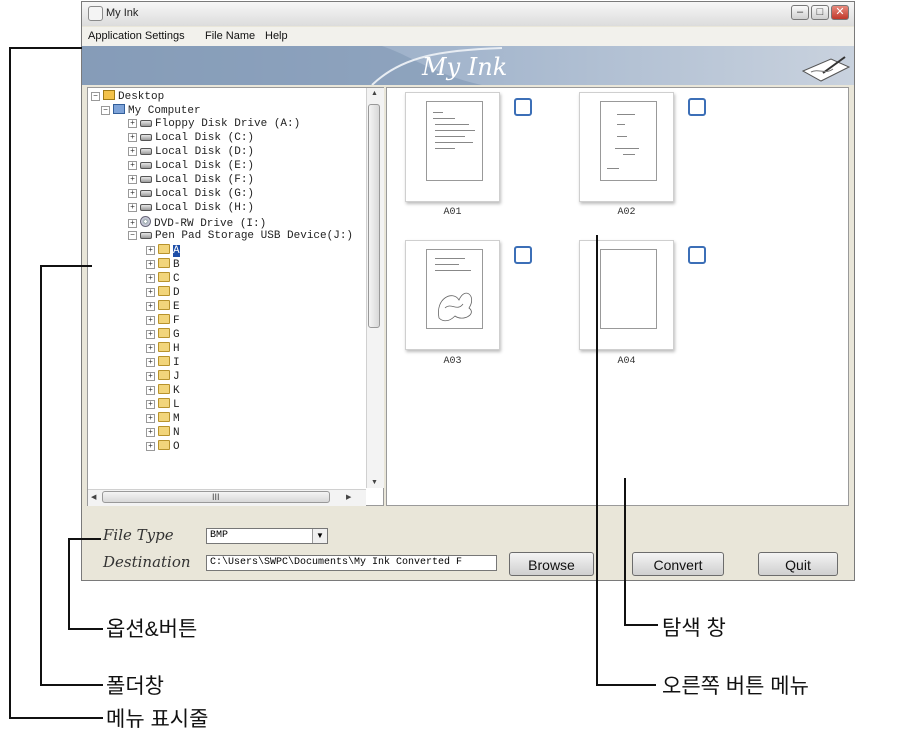 Image resolution: width=907 pixels, height=745 pixels. Describe the element at coordinates (163, 348) in the screenshot. I see `tree-item: + H` at that location.